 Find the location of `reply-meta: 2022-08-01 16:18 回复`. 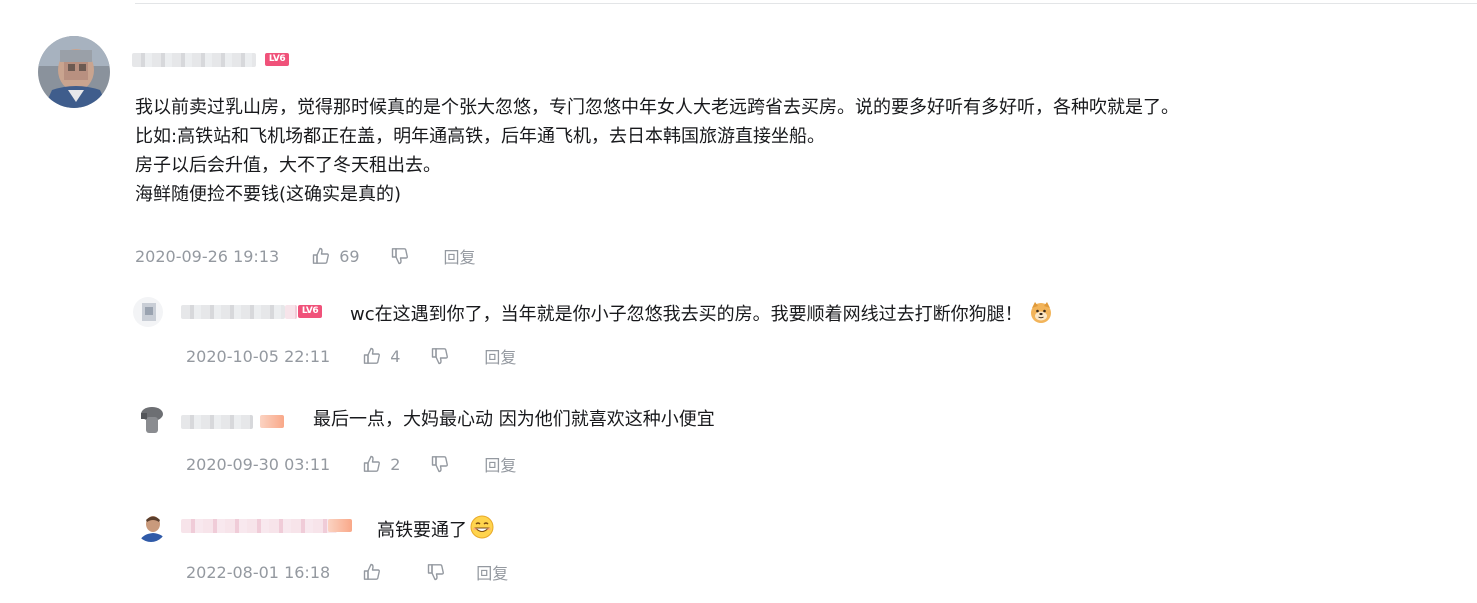

reply-meta: 2022-08-01 16:18 回复 is located at coordinates (347, 572).